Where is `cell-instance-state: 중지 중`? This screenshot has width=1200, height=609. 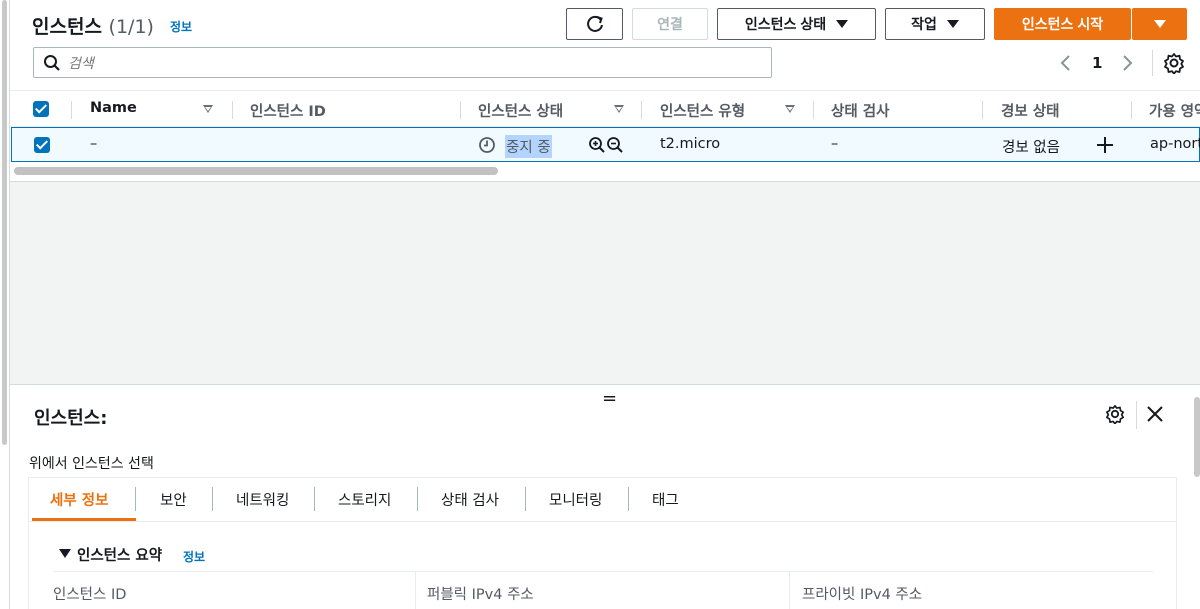
cell-instance-state: 중지 중 is located at coordinates (528, 146).